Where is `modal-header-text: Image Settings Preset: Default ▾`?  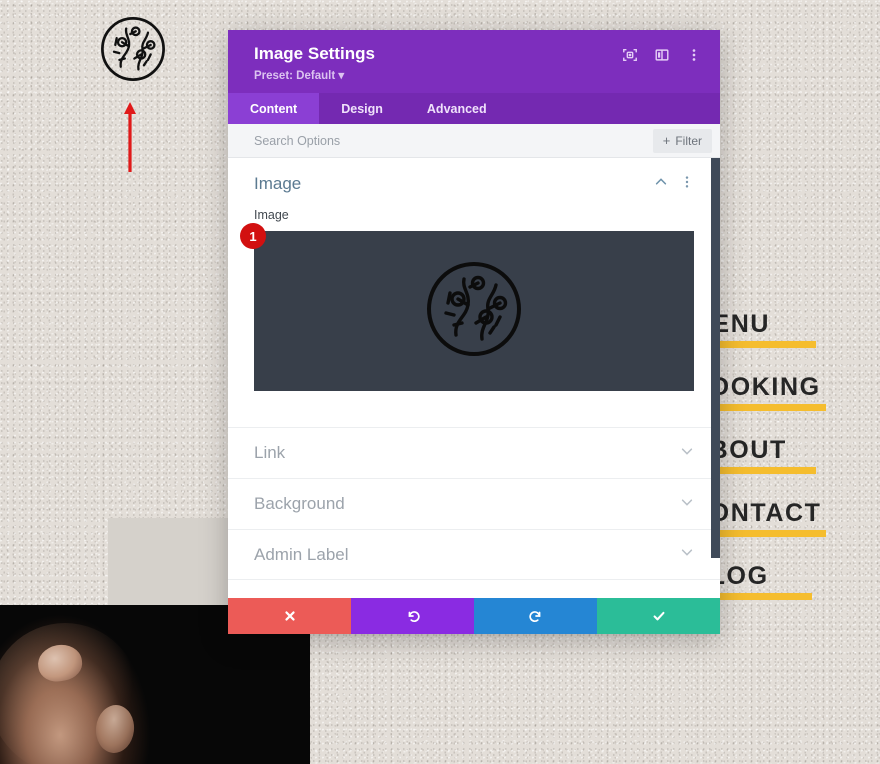
modal-header-text: Image Settings Preset: Default ▾ is located at coordinates (314, 62).